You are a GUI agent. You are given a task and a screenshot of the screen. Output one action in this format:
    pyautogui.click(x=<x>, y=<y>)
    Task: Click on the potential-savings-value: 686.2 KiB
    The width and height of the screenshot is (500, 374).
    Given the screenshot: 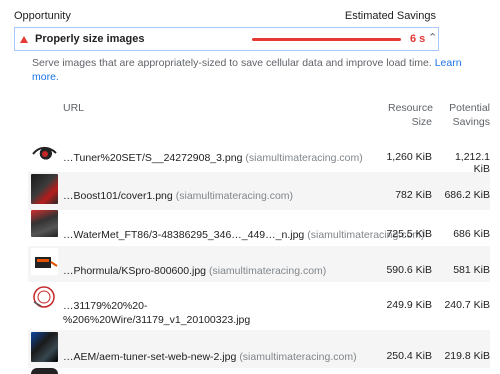 What is the action you would take?
    pyautogui.click(x=467, y=195)
    